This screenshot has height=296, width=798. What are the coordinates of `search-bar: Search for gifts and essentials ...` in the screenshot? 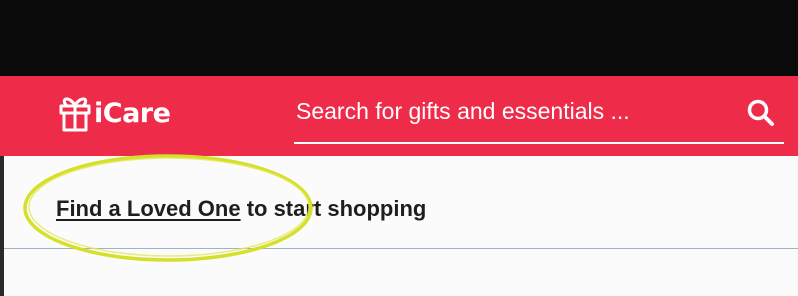 It's located at (539, 119).